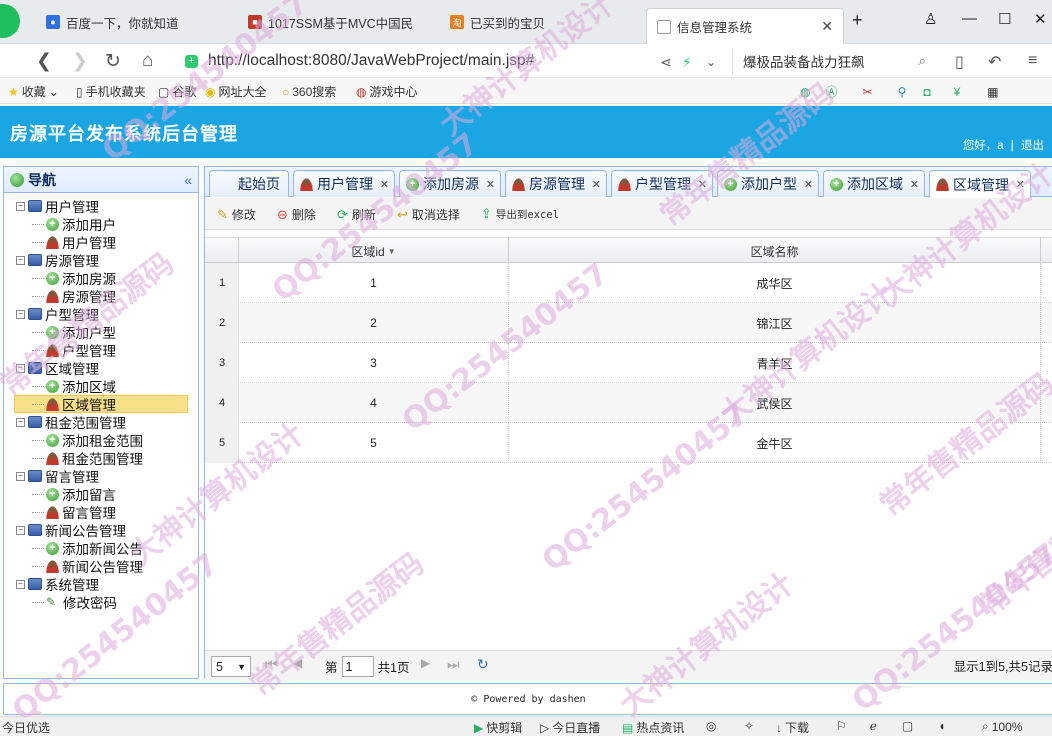 This screenshot has width=1052, height=736. Describe the element at coordinates (309, 91) in the screenshot. I see `bookmark-360: ○ 360搜索` at that location.